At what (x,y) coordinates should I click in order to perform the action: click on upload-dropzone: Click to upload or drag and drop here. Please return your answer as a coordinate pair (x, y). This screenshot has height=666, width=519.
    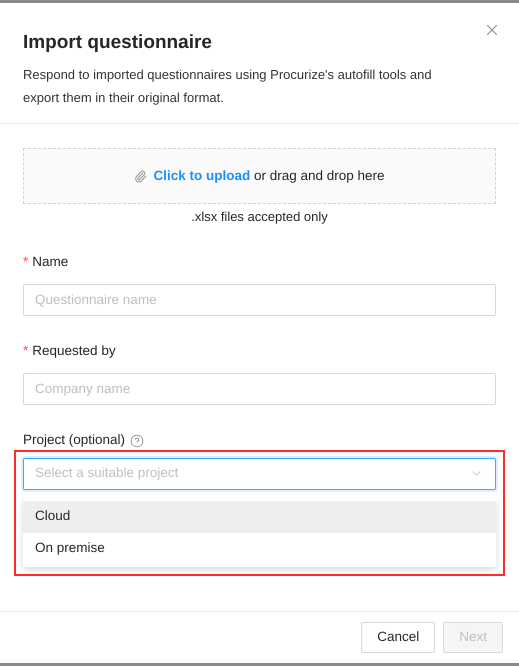
    Looking at the image, I should click on (259, 176).